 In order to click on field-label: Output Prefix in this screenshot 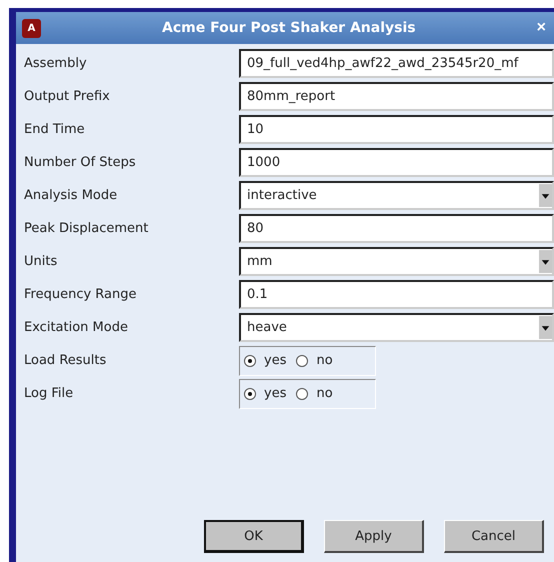, I will do `click(67, 96)`.